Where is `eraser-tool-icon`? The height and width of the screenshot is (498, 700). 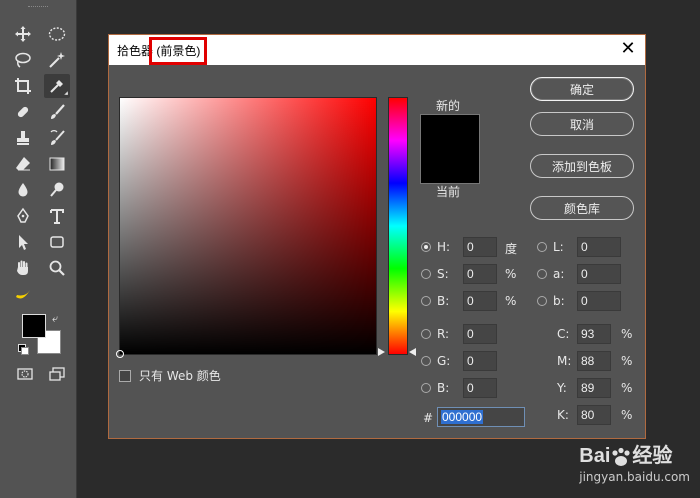 eraser-tool-icon is located at coordinates (23, 164).